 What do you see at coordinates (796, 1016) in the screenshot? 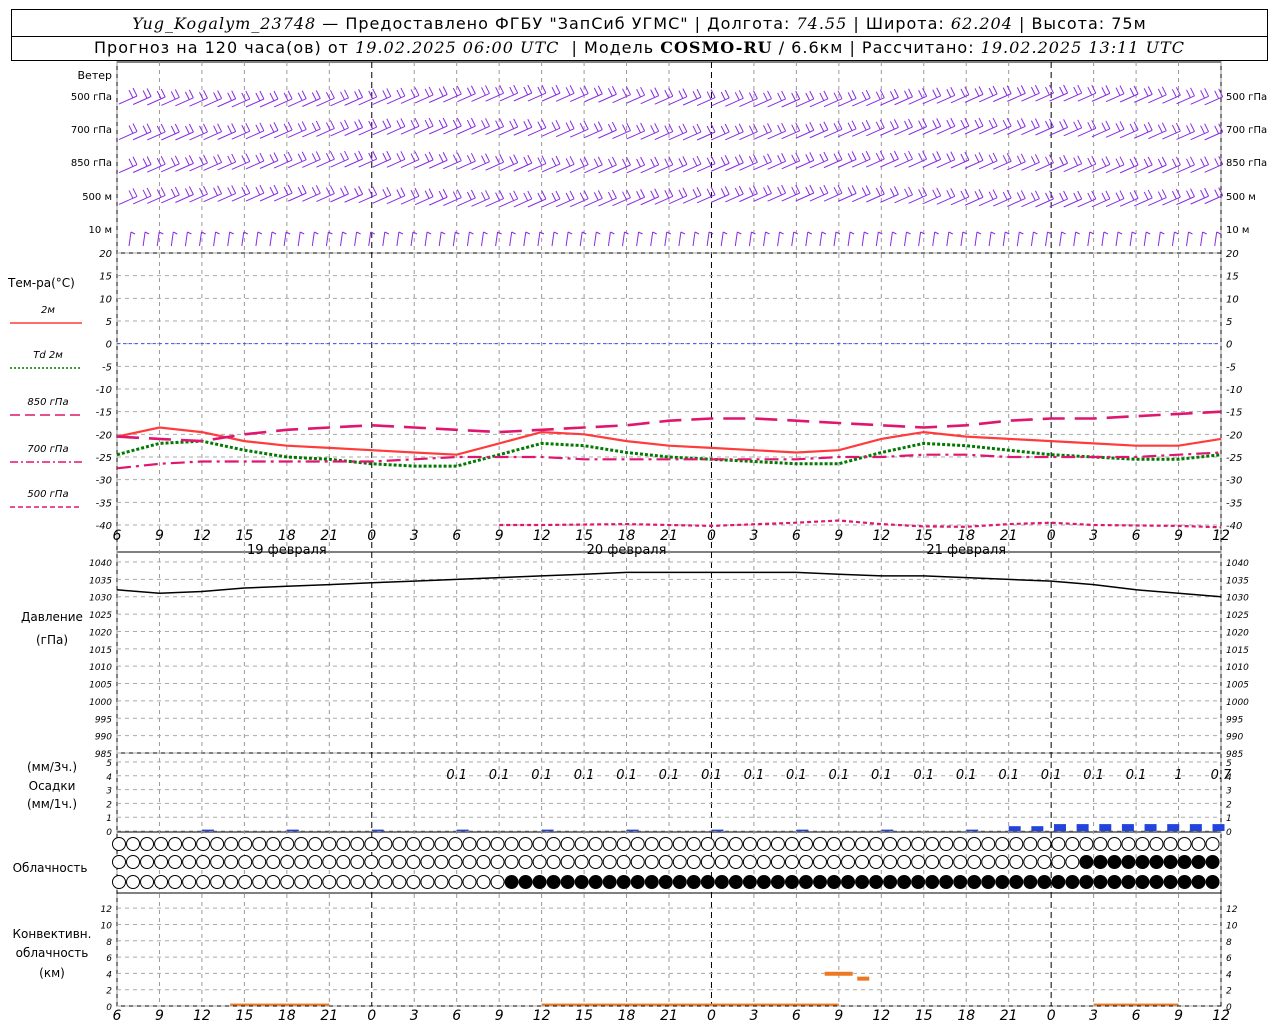
I see `hour-tick-label-bottom: 6` at bounding box center [796, 1016].